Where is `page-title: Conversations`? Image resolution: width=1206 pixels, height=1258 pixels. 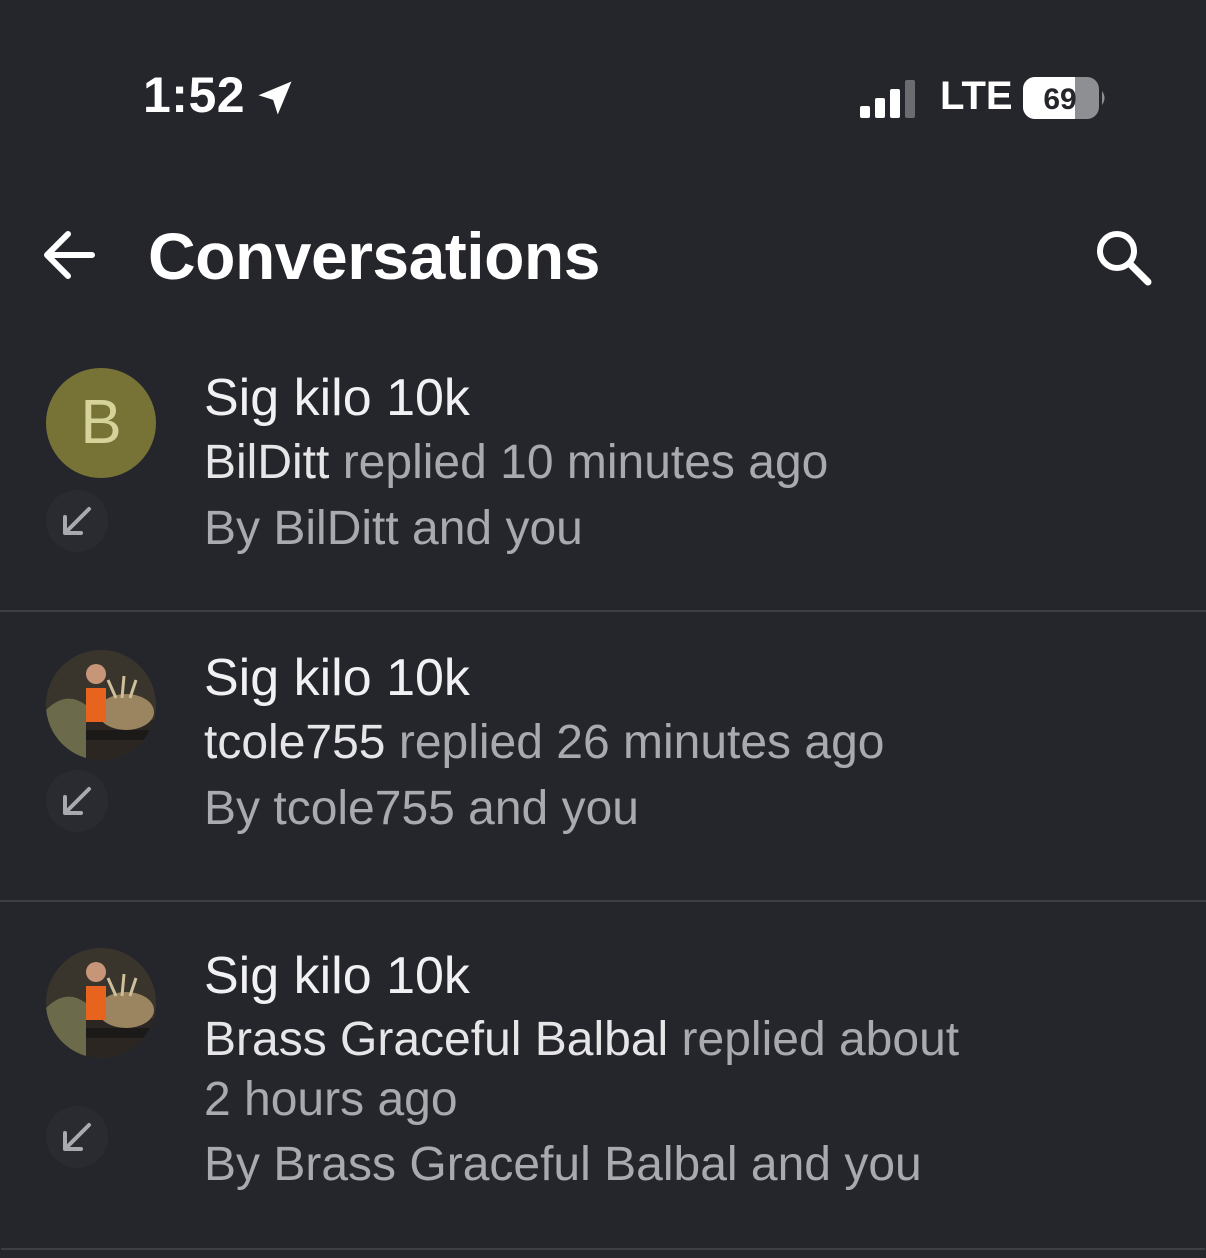
page-title: Conversations is located at coordinates (374, 256).